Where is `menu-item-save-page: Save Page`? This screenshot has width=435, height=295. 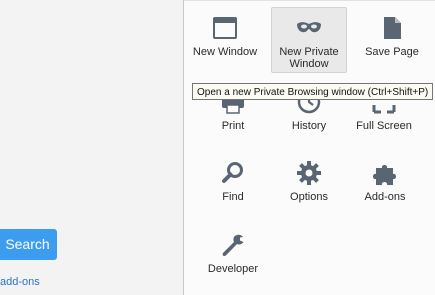
menu-item-save-page: Save Page is located at coordinates (392, 42).